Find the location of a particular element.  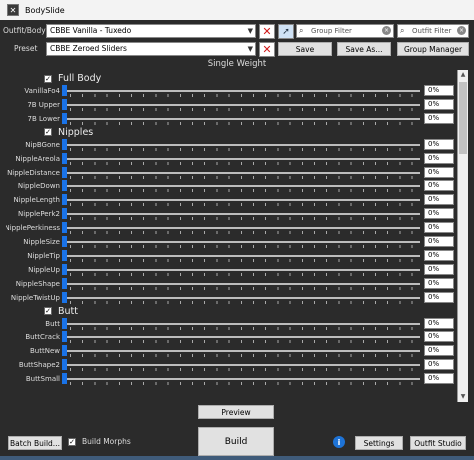

slider-row: NippleDown 0% is located at coordinates (230, 186).